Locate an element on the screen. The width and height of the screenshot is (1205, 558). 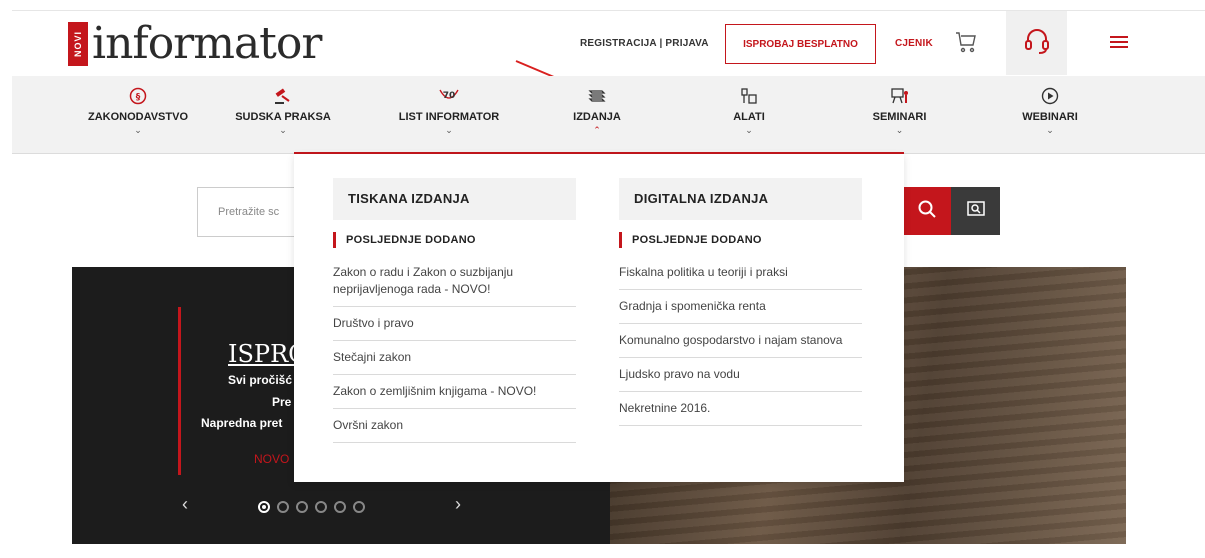
hero-text-line: Napredna pret is located at coordinates (242, 423).